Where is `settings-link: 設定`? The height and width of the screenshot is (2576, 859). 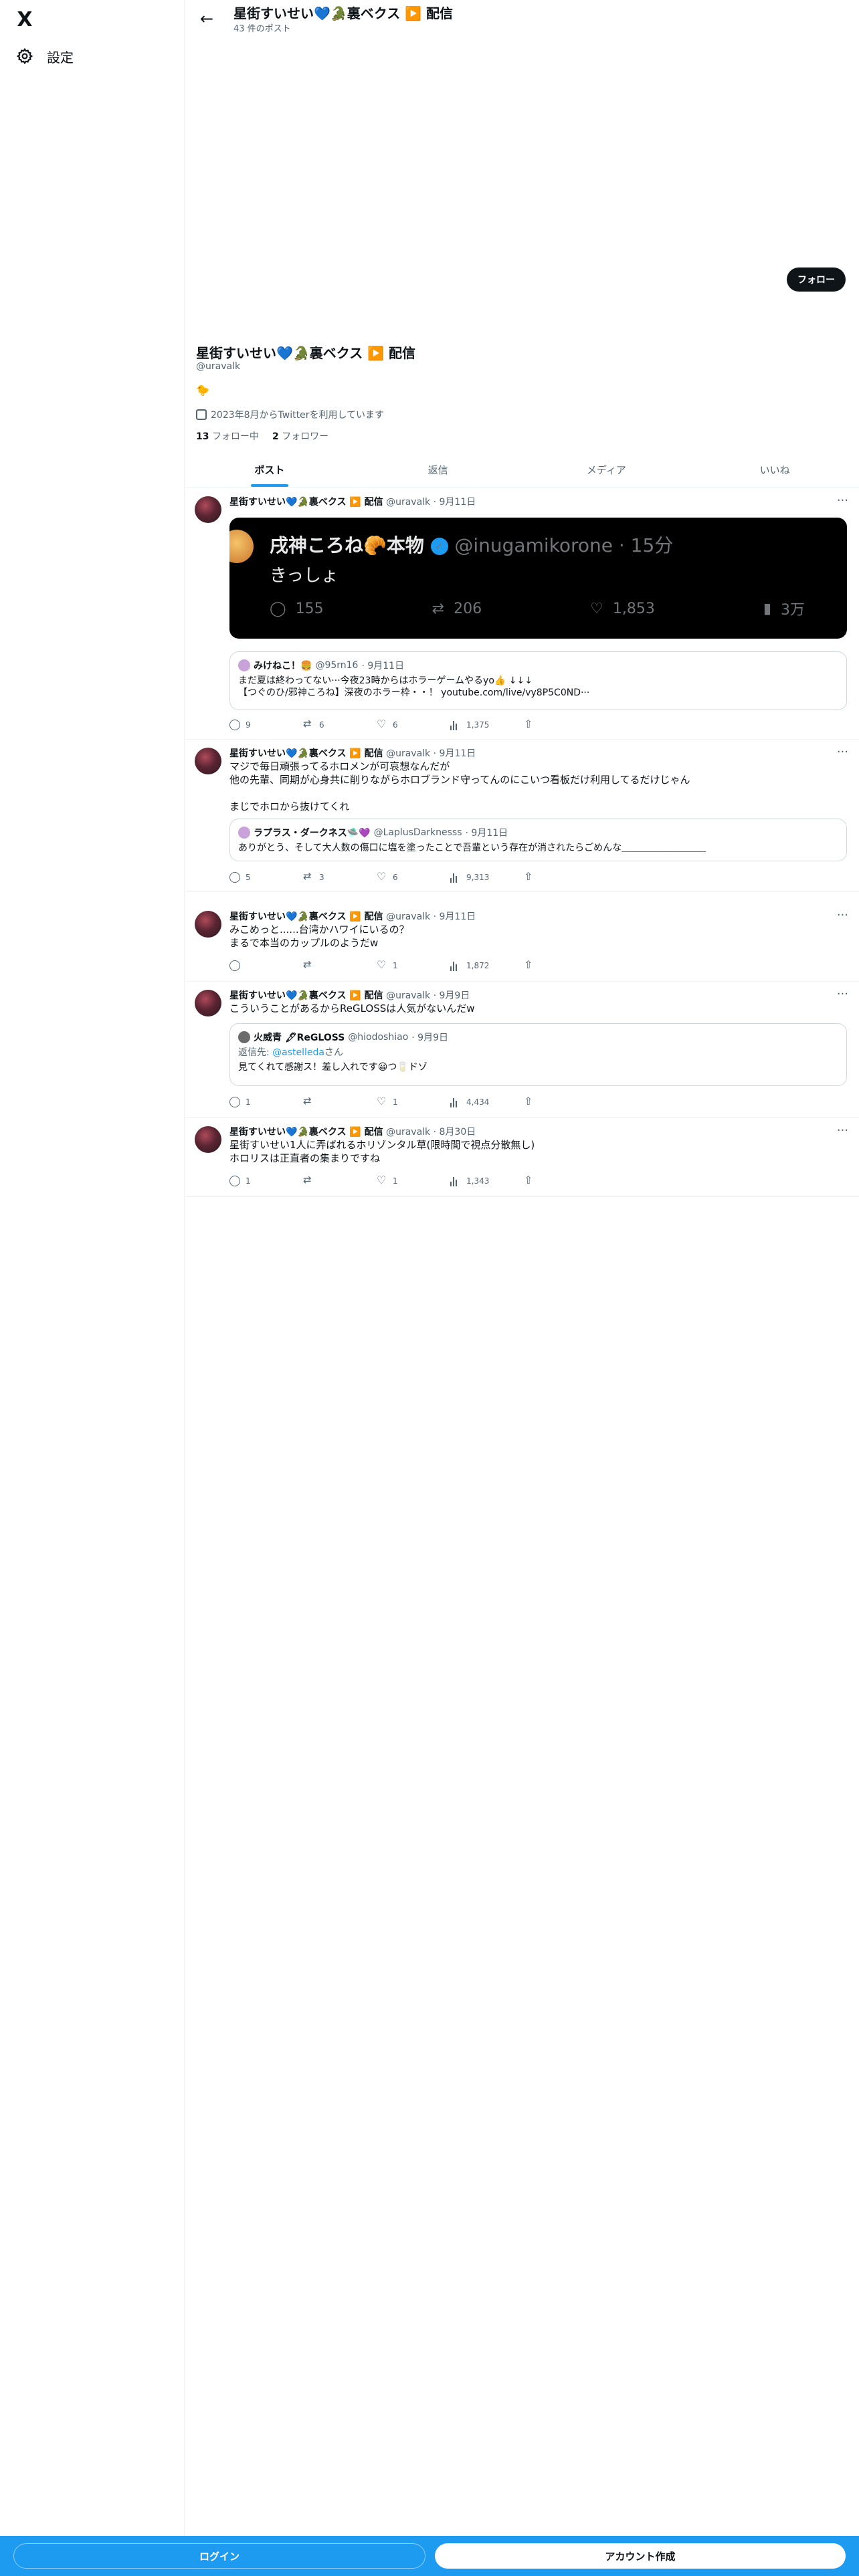 settings-link: 設定 is located at coordinates (45, 56).